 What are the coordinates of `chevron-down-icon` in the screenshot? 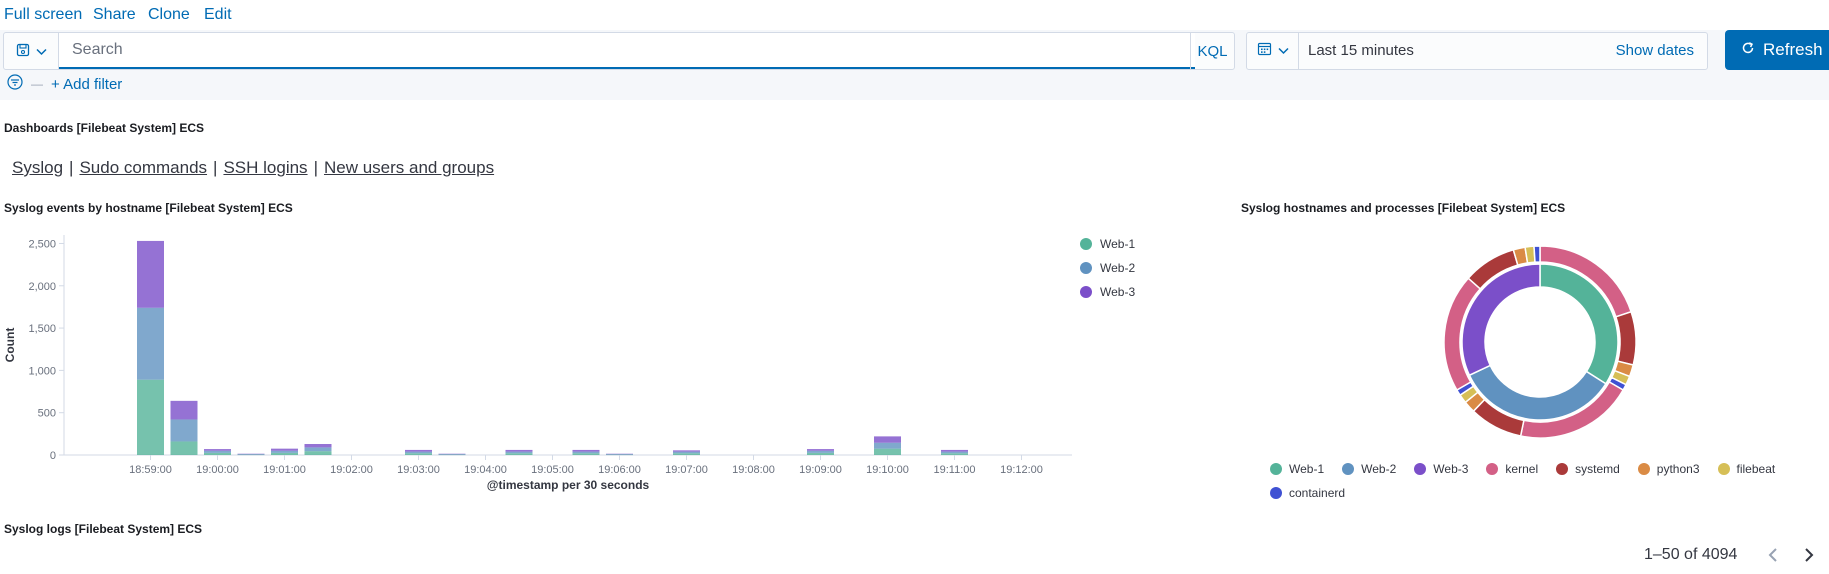 It's located at (41, 51).